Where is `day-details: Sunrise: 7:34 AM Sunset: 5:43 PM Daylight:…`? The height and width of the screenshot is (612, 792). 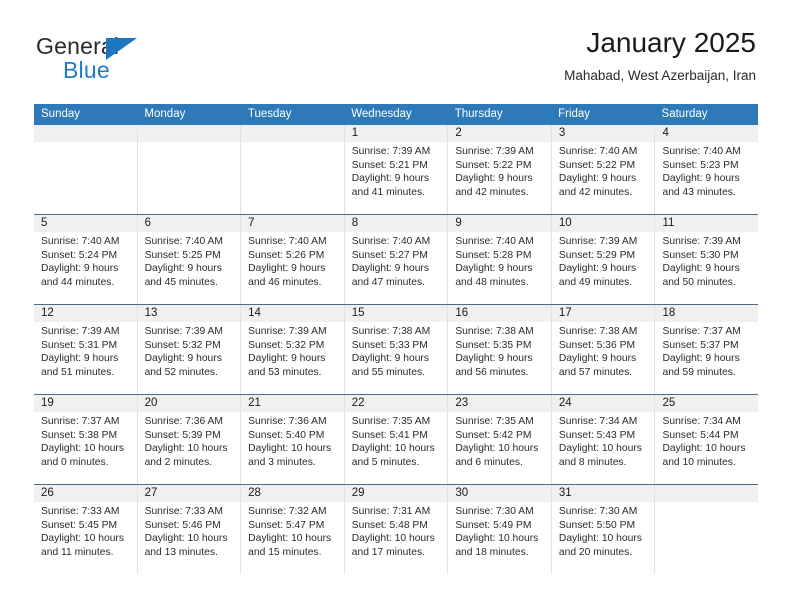
day-details: Sunrise: 7:34 AM Sunset: 5:43 PM Daylight:… is located at coordinates (603, 440).